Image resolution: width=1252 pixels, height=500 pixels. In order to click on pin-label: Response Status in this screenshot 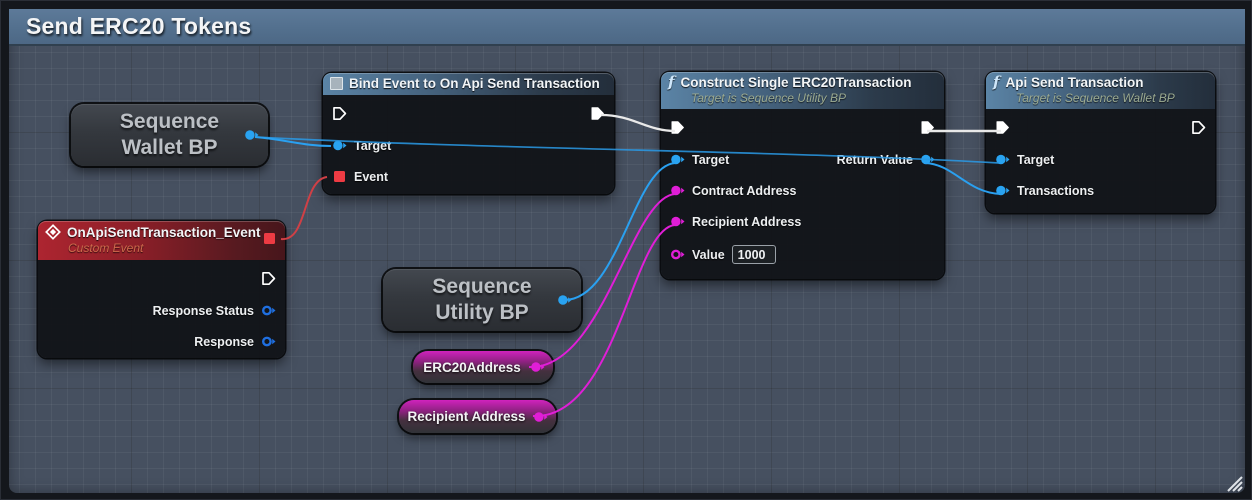, I will do `click(203, 310)`.